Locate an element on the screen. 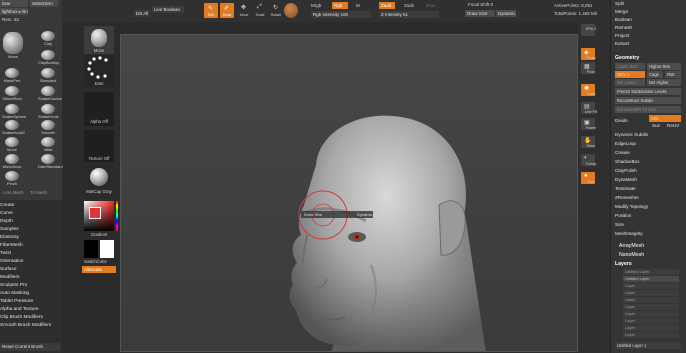 The height and width of the screenshot is (353, 686). rstr-button: Rstr is located at coordinates (673, 74).